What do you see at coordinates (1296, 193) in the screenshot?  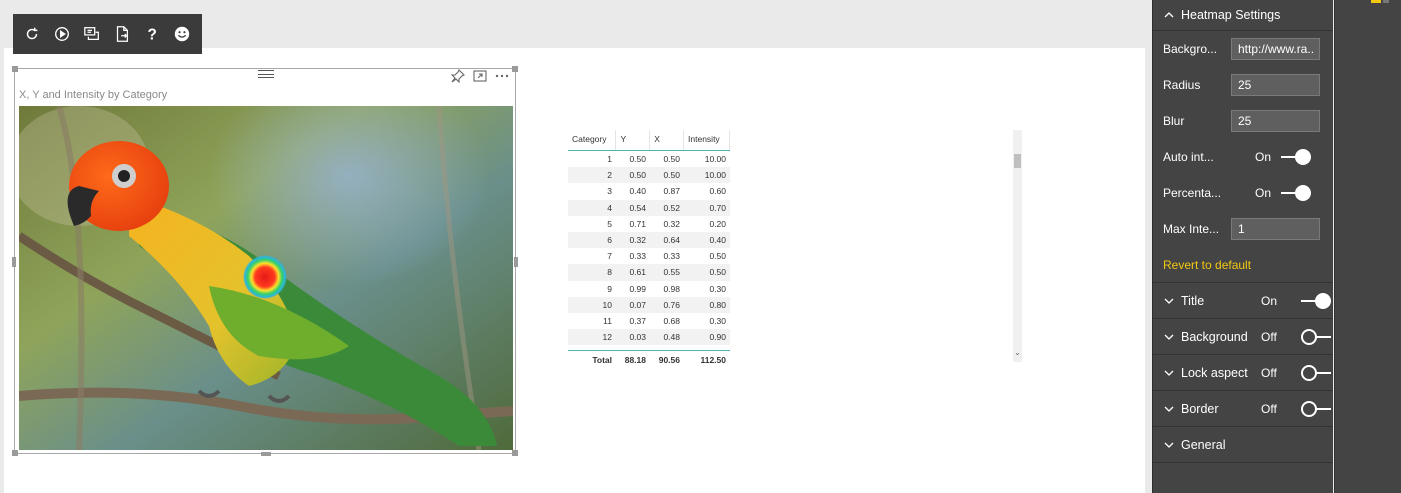 I see `percentage-toggle` at bounding box center [1296, 193].